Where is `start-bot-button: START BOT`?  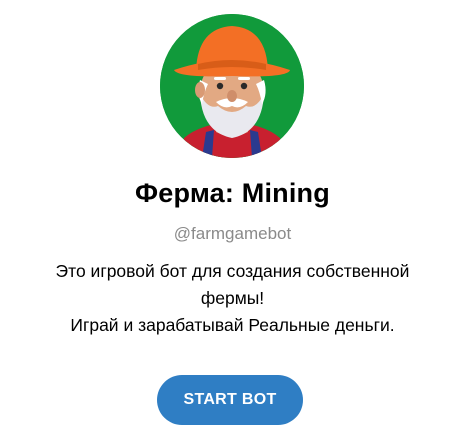 start-bot-button: START BOT is located at coordinates (230, 400).